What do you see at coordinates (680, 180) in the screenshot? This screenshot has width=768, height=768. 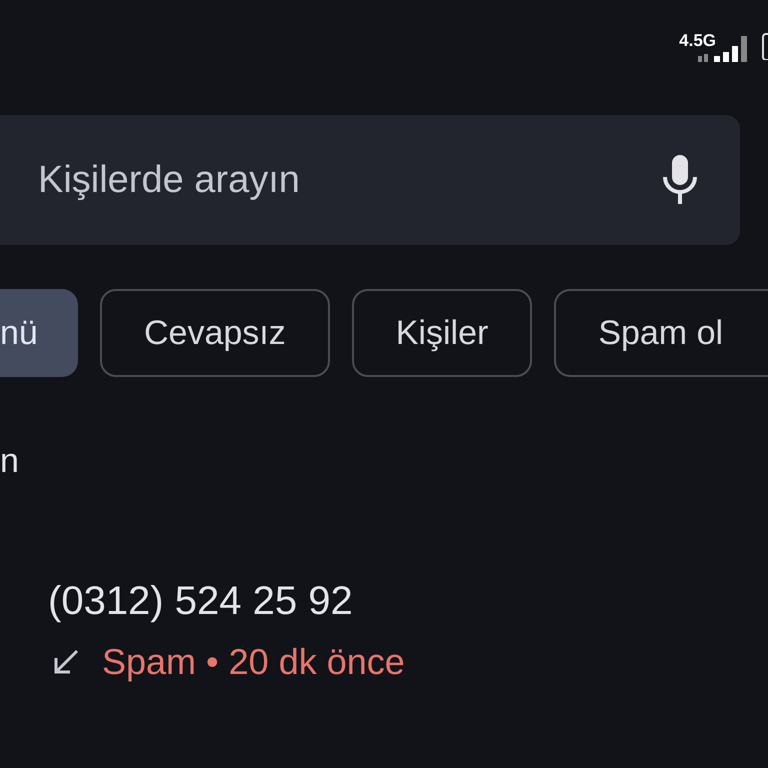 I see `microphone-icon` at bounding box center [680, 180].